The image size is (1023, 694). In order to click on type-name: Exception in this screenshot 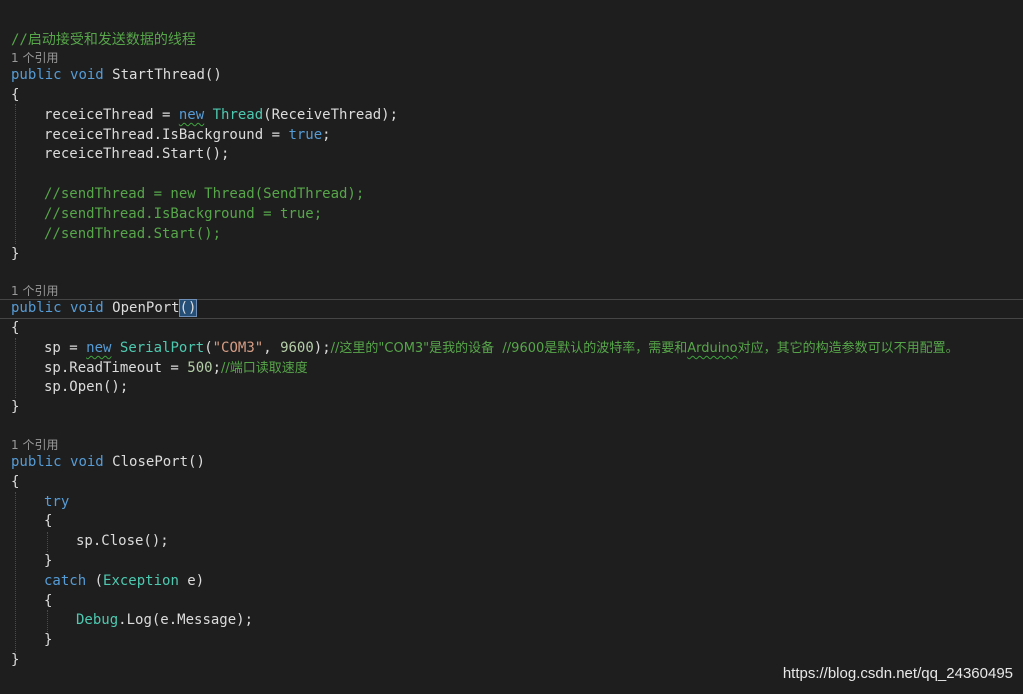, I will do `click(141, 581)`.